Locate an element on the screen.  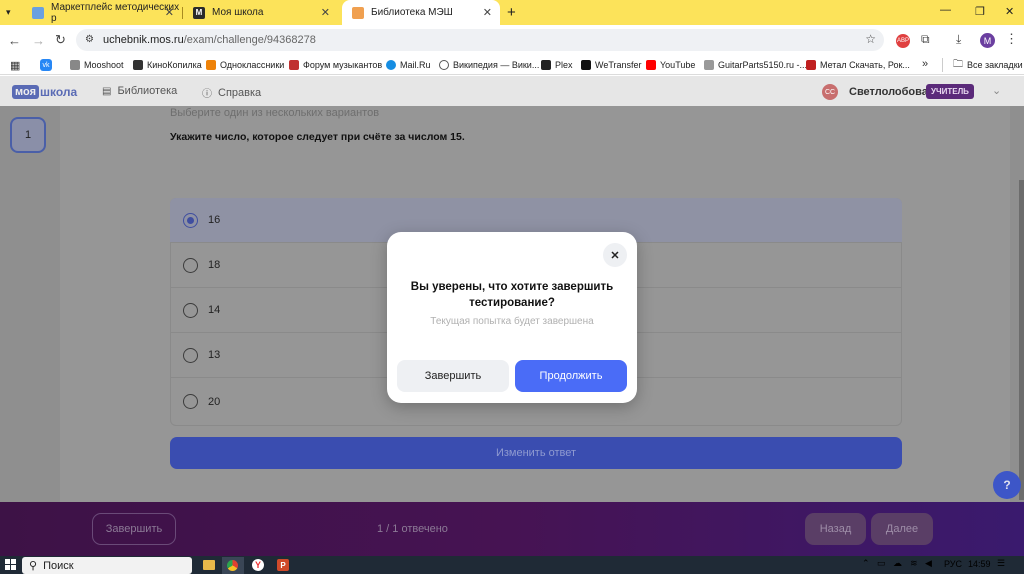
nav-help: ⓘ Справка is located at coordinates (232, 93).